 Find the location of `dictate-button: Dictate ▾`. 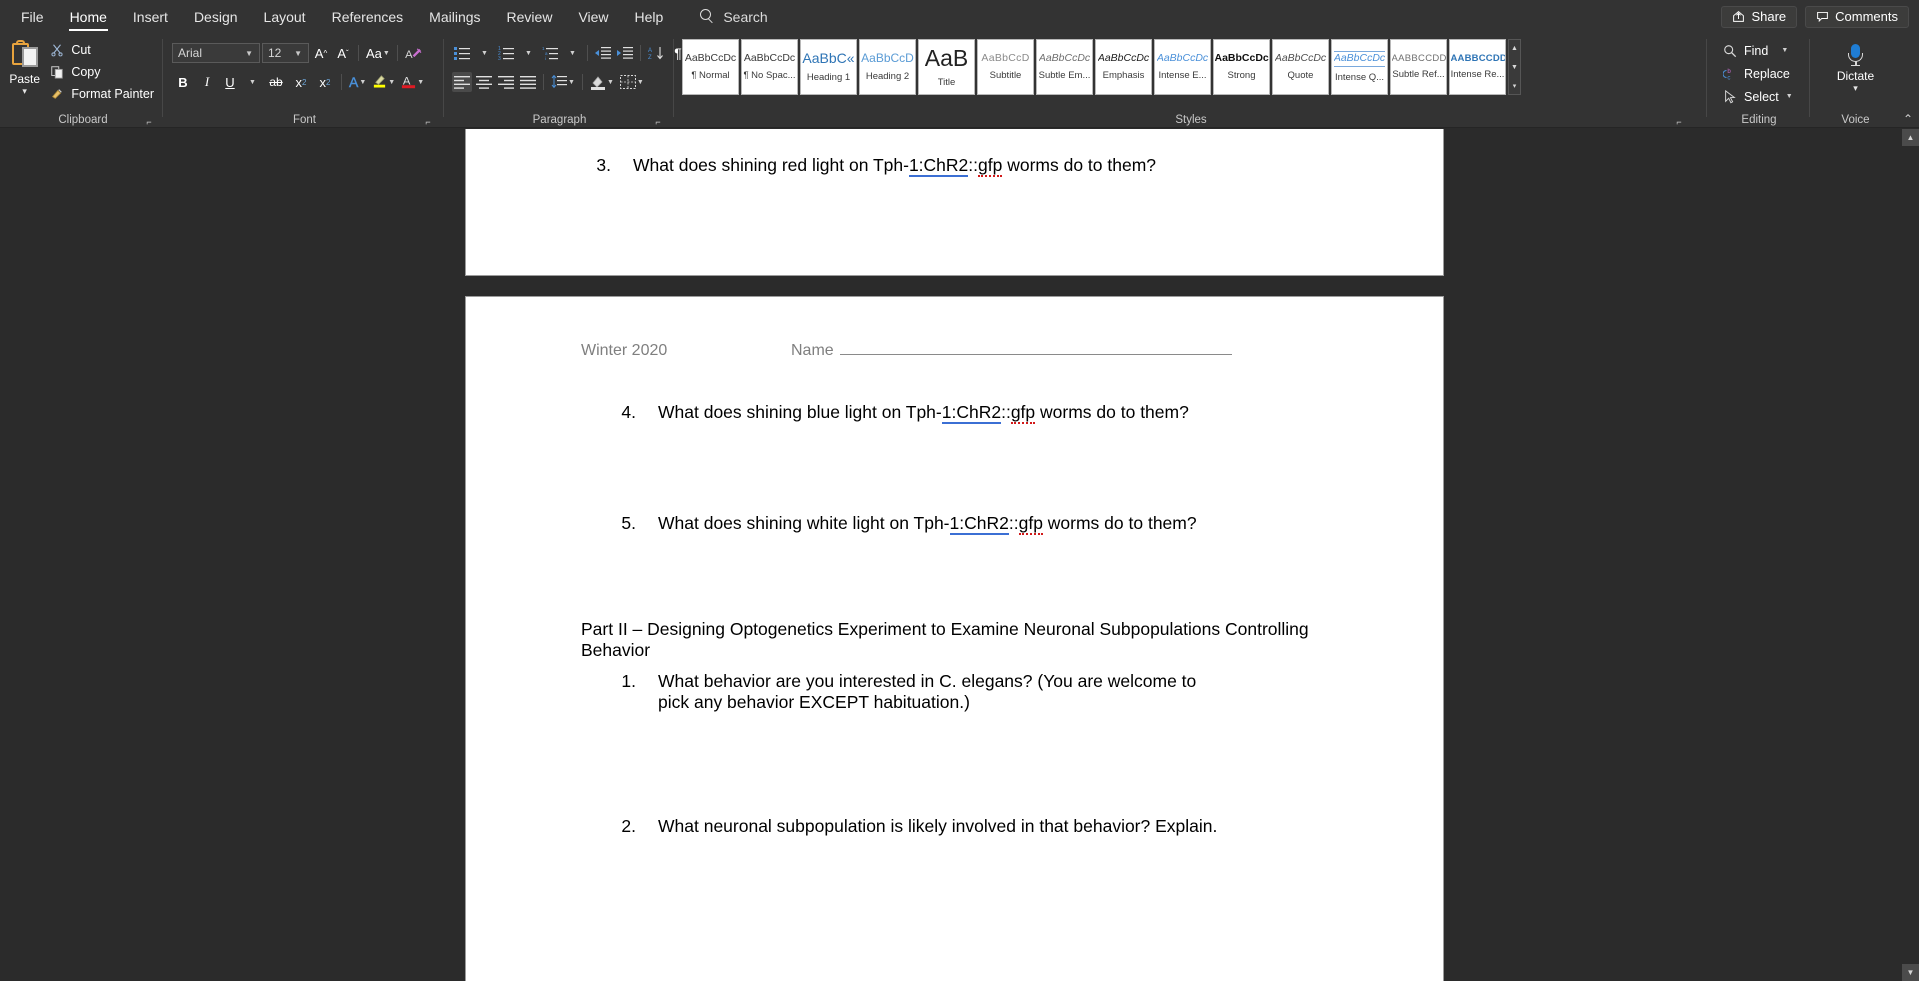

dictate-button: Dictate ▾ is located at coordinates (1856, 67).